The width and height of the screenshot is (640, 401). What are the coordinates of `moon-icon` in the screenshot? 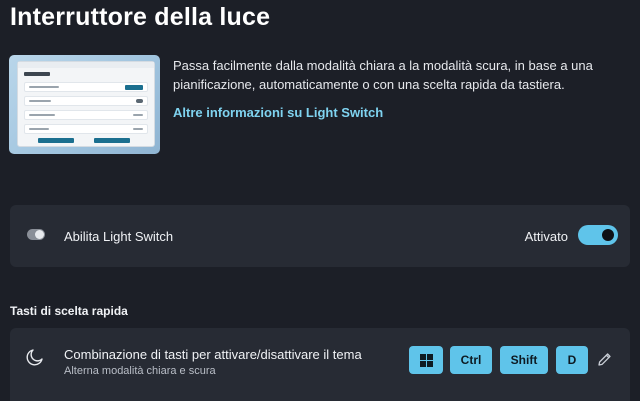 It's located at (34, 357).